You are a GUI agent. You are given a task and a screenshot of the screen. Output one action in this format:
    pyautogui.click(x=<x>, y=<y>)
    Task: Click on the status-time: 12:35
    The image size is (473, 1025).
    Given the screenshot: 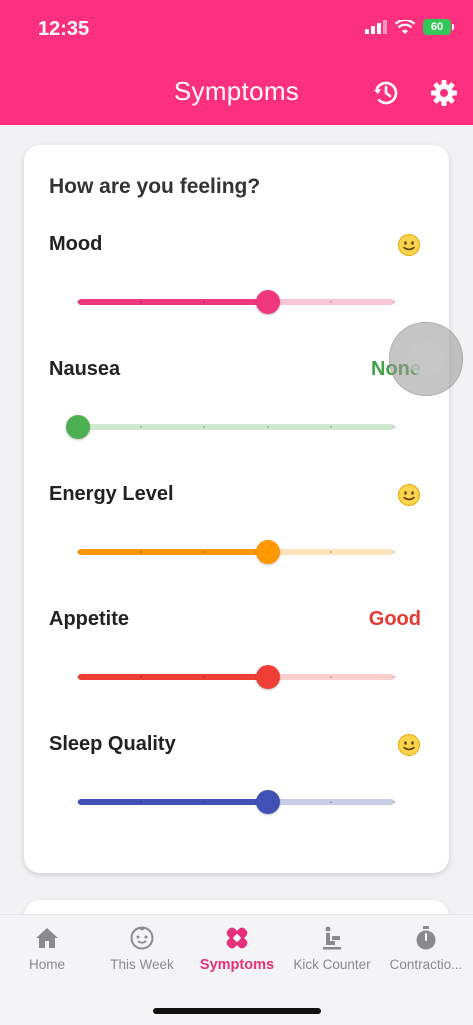 What is the action you would take?
    pyautogui.click(x=64, y=29)
    